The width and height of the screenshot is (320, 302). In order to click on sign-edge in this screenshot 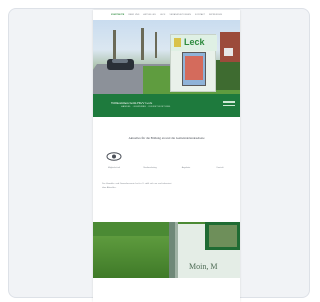, I will do `click(176, 250)`.